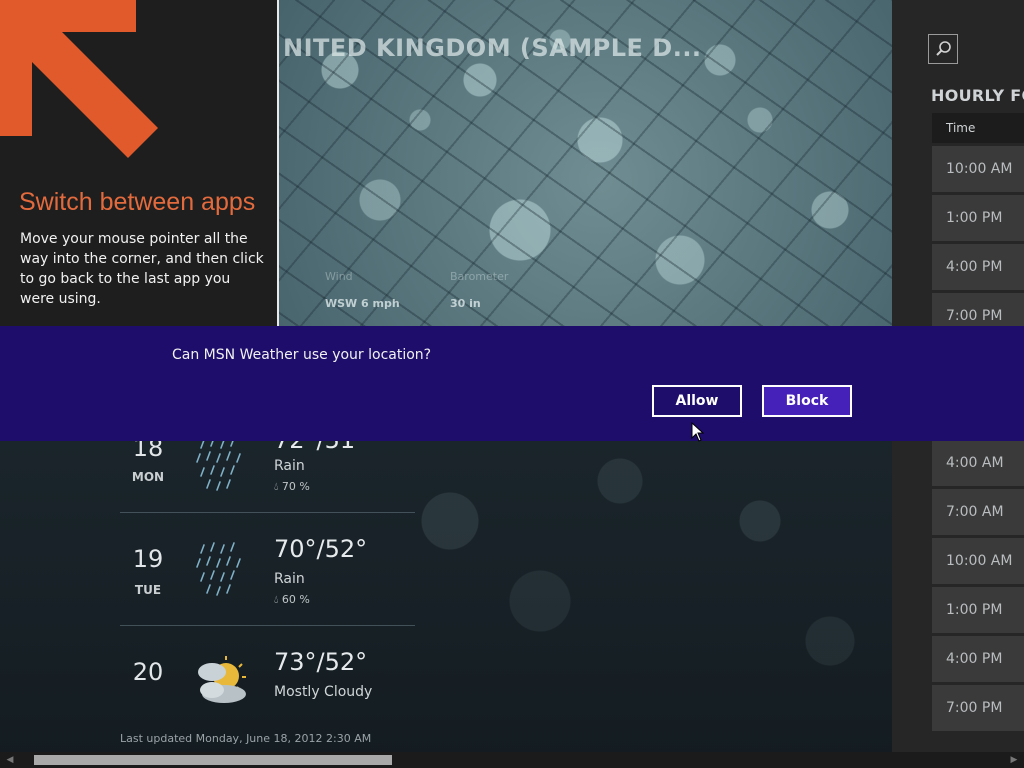 This screenshot has height=768, width=1024. I want to click on hourly-row: 7:00 PM, so click(978, 708).